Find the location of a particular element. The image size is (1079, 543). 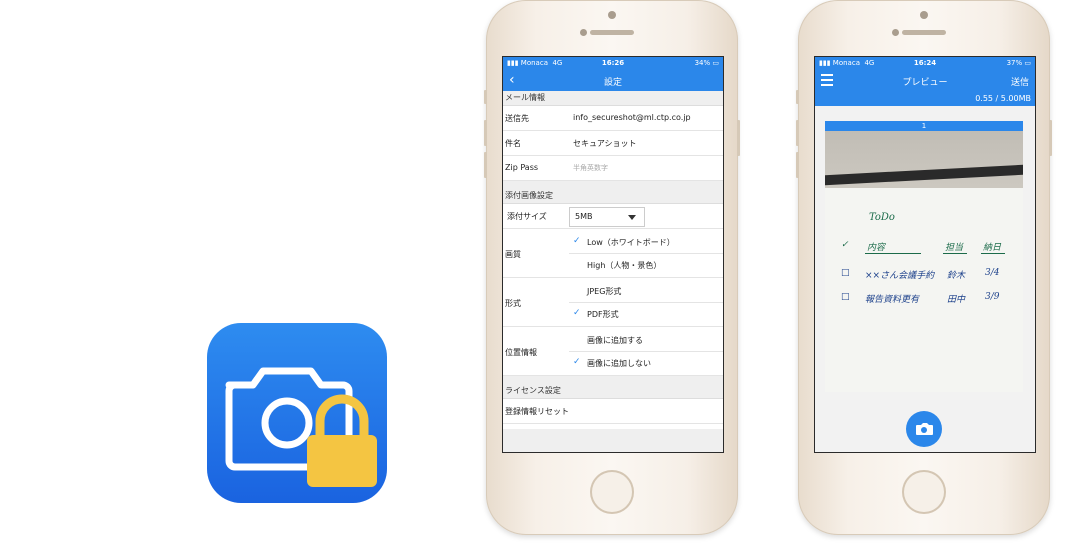

format-row: 形式 JPEG形式 ✓ PDF形式 is located at coordinates (613, 302).